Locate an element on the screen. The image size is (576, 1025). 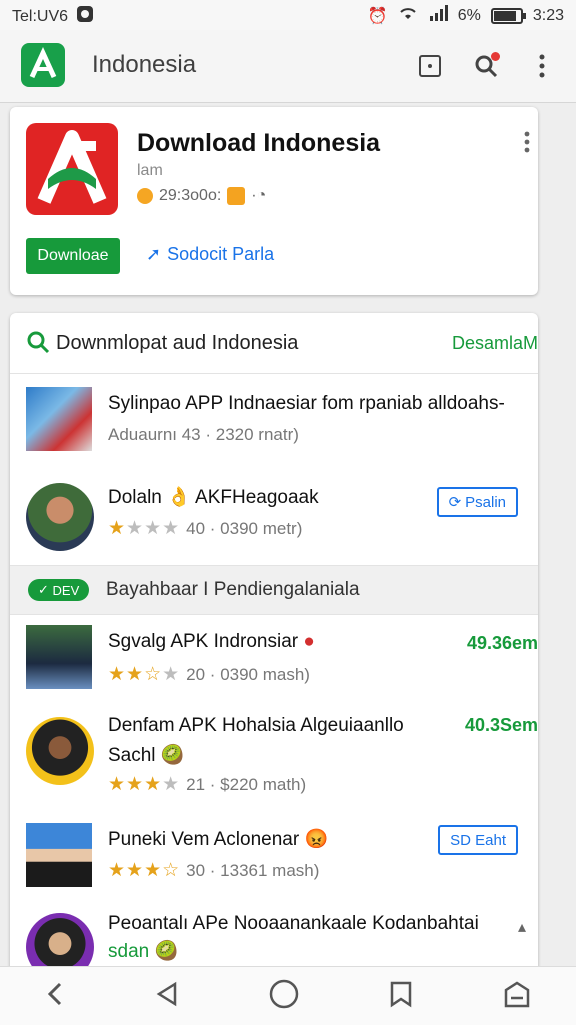
item-title: Puneki Vem Aclonenar 😡 is located at coordinates (218, 839).